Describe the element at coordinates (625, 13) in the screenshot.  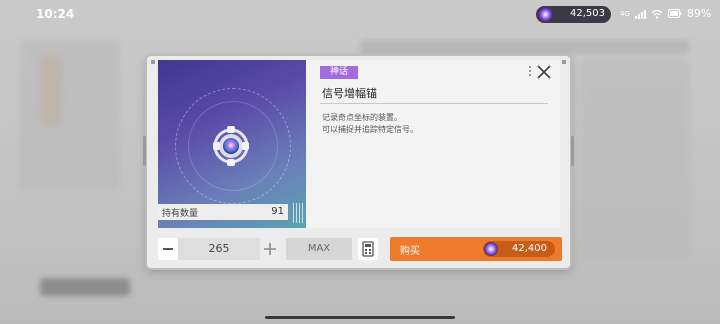
I see `network-type: 4G` at that location.